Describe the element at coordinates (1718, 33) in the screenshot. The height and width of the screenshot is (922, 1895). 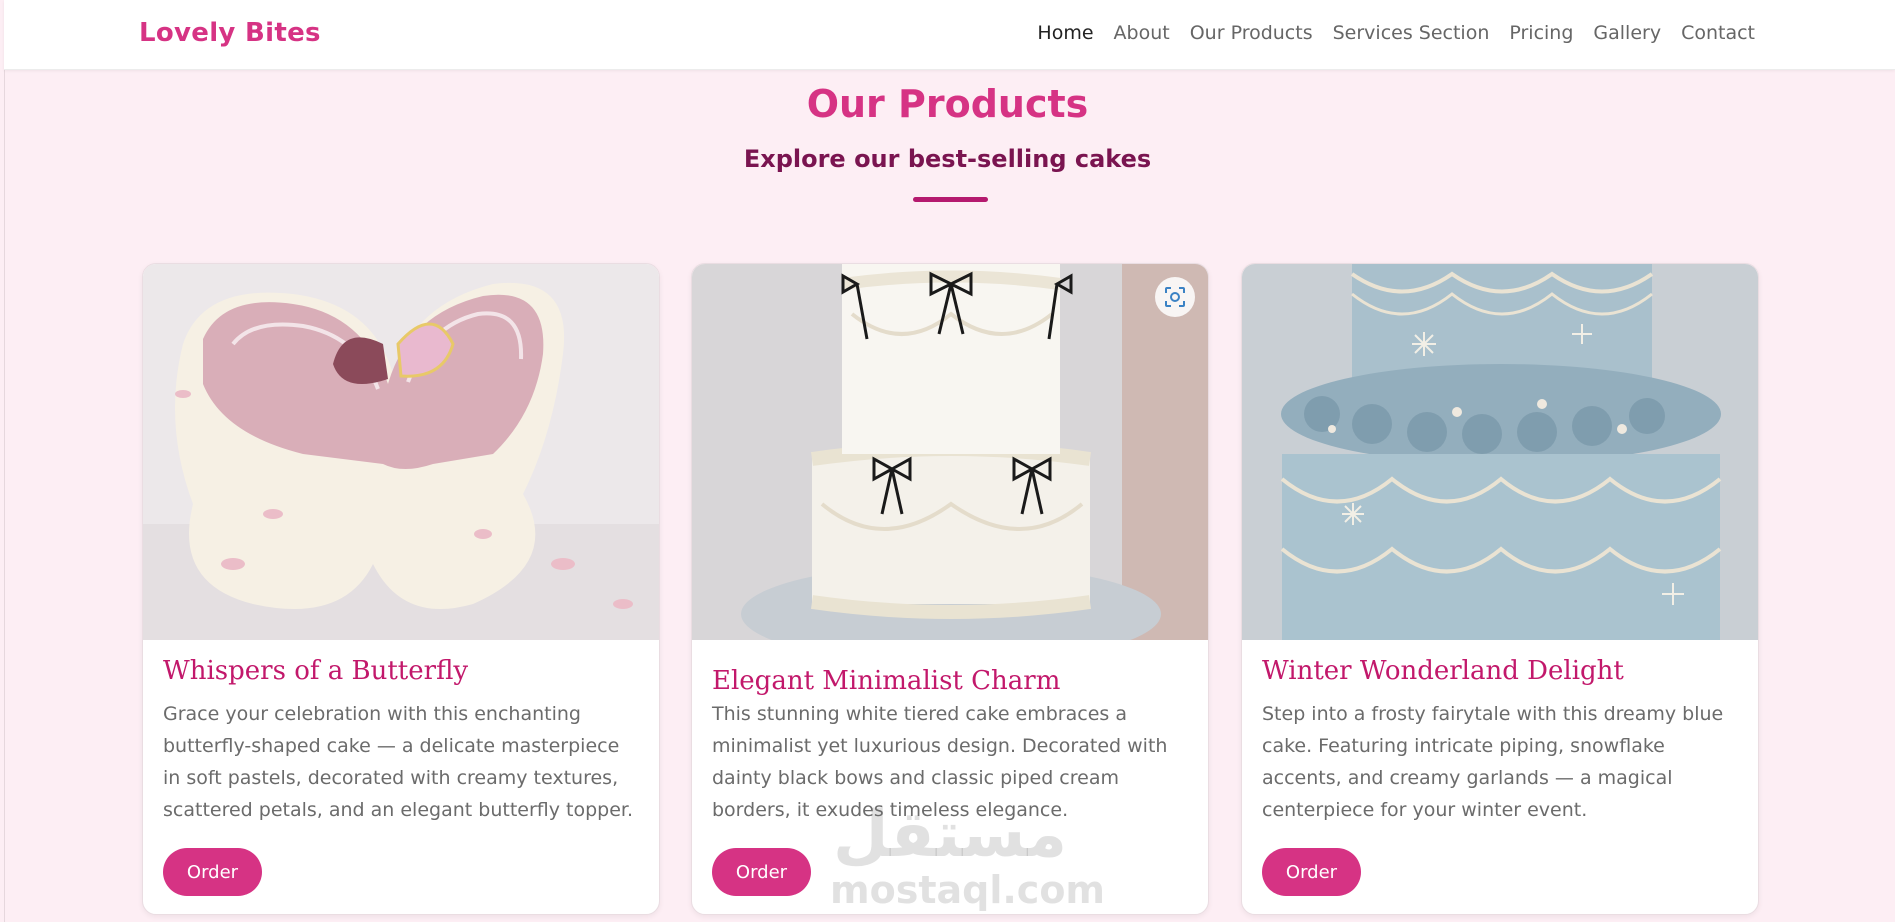
I see `nav-link-contact: Contact` at that location.